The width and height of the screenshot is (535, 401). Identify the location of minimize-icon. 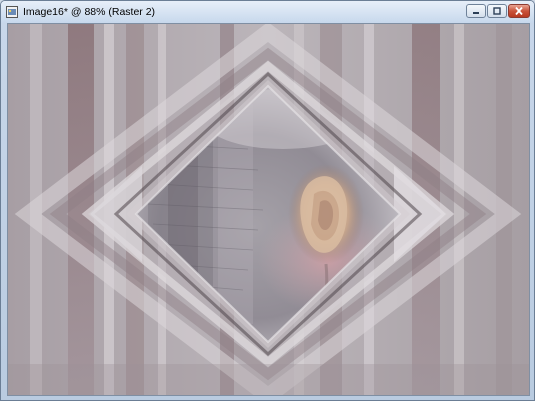
(476, 13).